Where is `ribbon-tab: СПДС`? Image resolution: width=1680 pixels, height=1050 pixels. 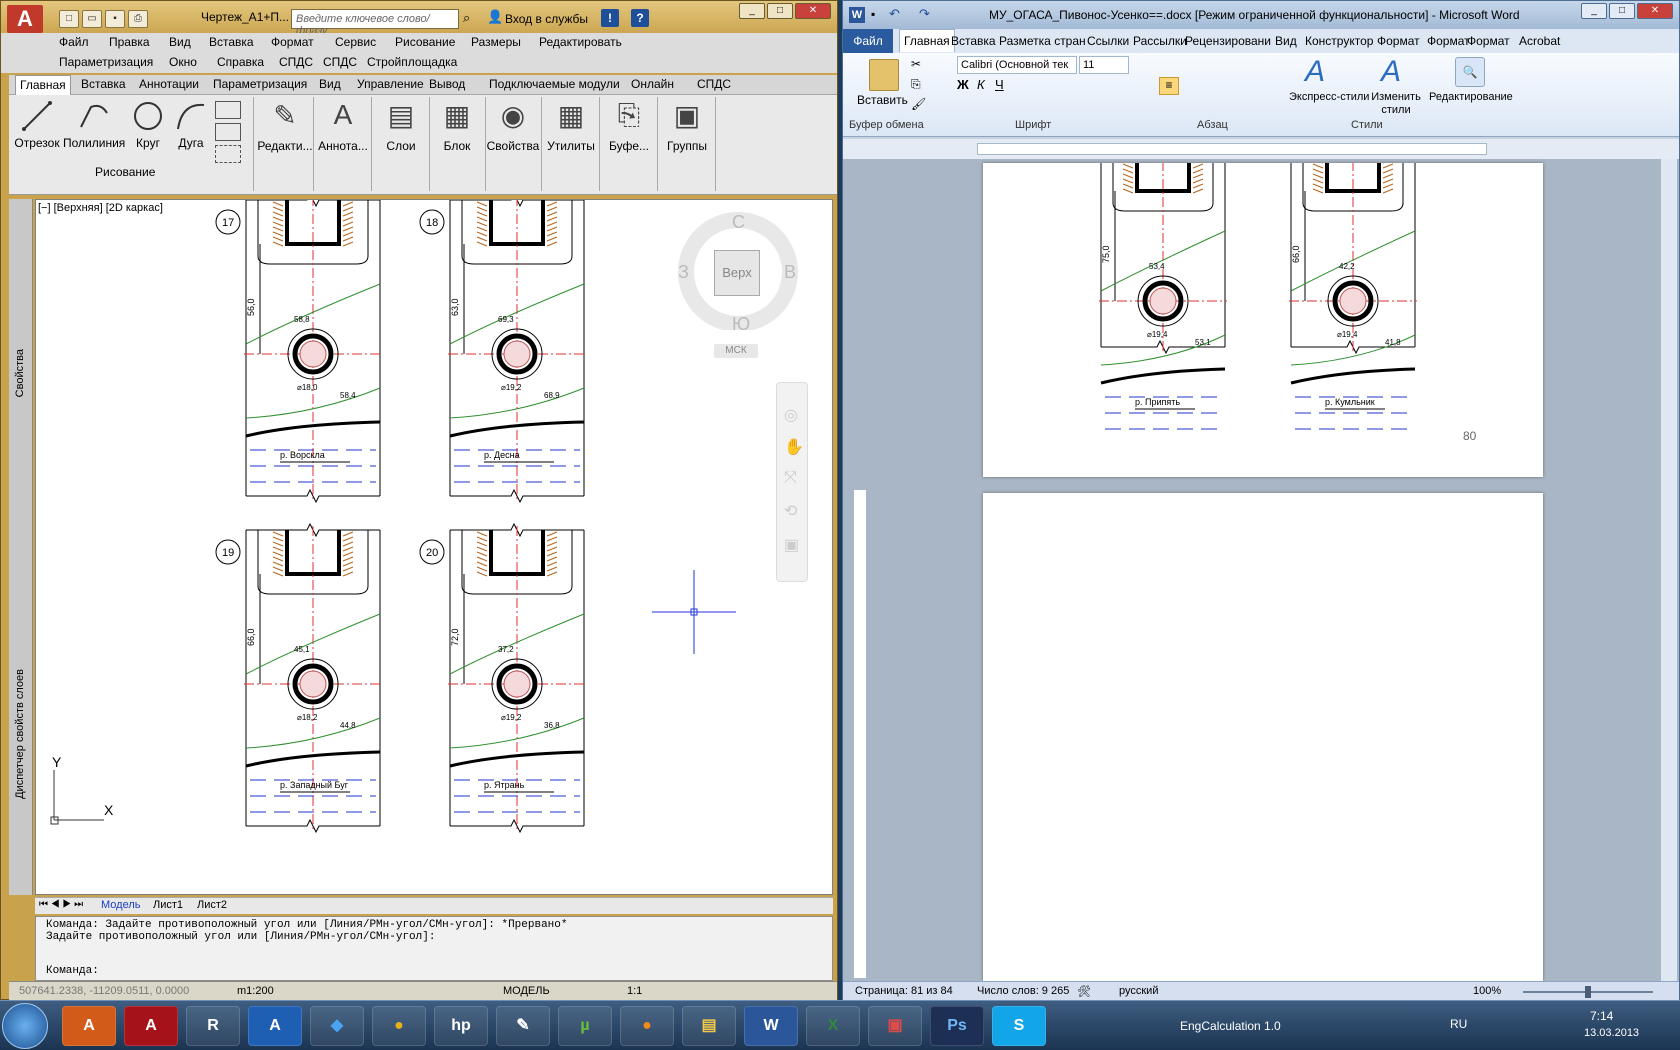 ribbon-tab: СПДС is located at coordinates (714, 84).